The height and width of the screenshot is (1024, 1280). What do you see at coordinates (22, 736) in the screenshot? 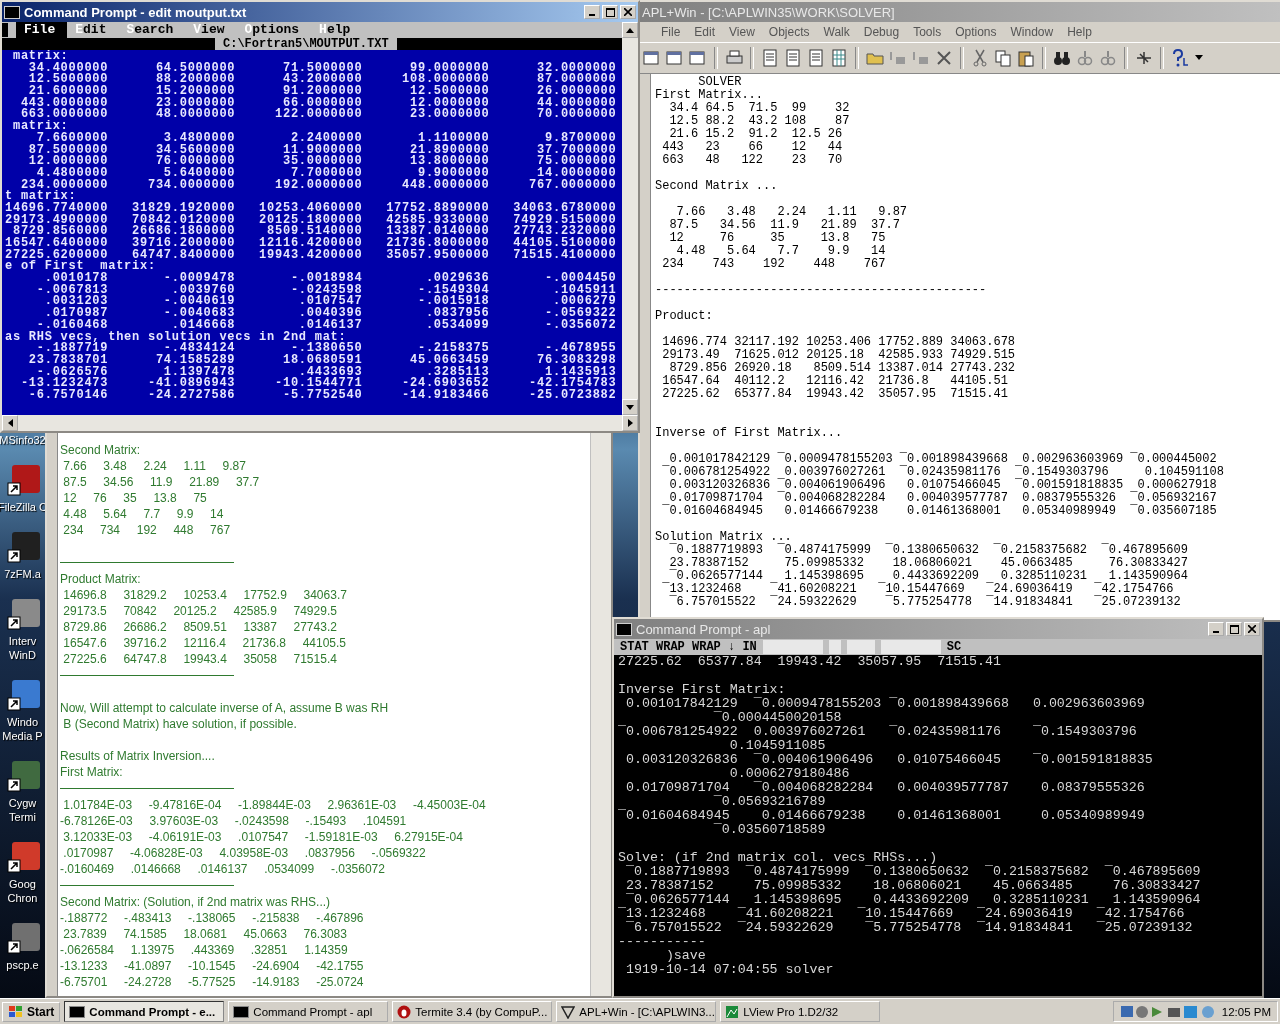
I see `desktop-icon-label: Media P` at bounding box center [22, 736].